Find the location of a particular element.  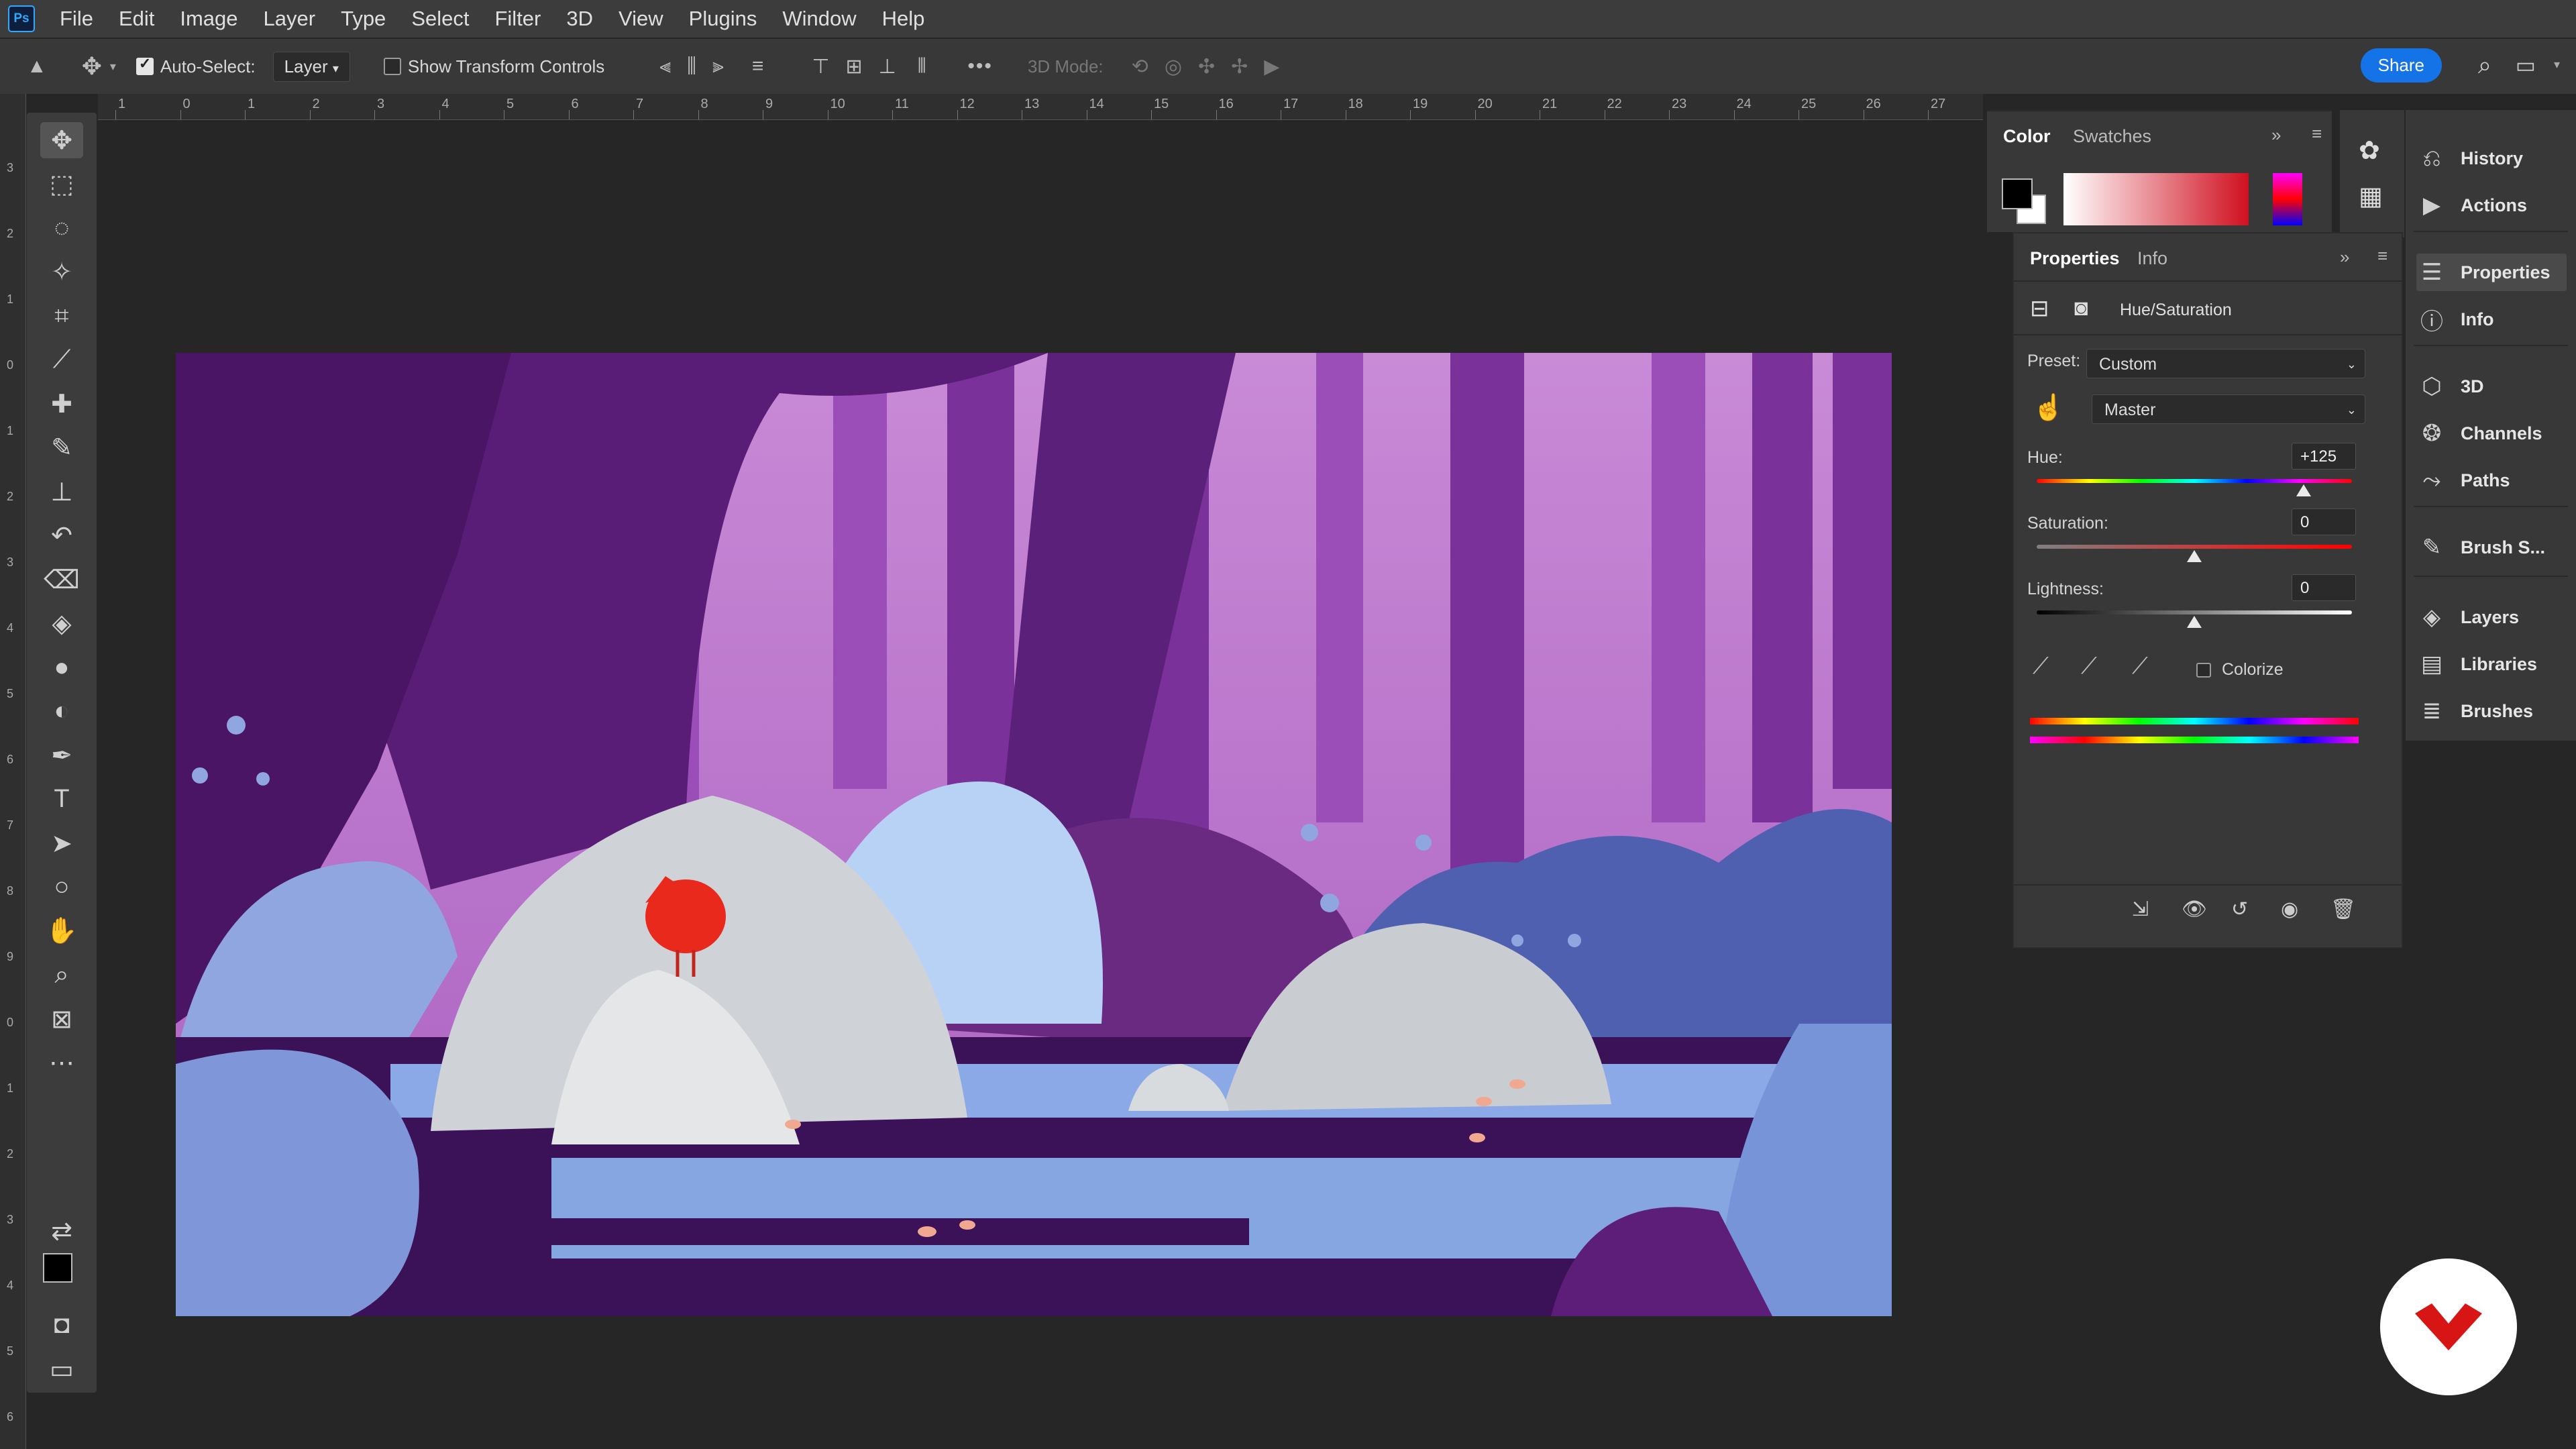

align-right-icon: ⫸ is located at coordinates (718, 66).